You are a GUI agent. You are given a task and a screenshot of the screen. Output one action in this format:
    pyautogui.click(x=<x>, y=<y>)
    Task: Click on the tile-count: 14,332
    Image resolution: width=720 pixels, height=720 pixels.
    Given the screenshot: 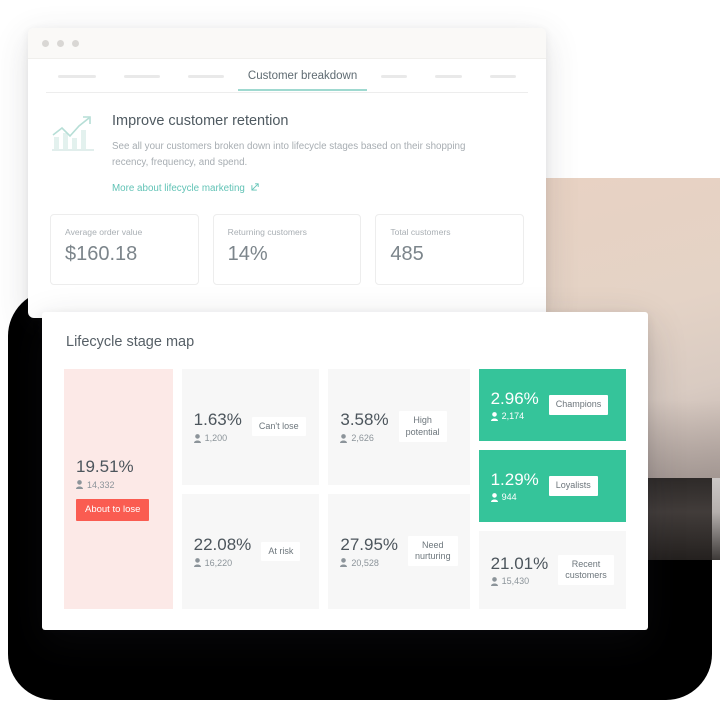 What is the action you would take?
    pyautogui.click(x=105, y=485)
    